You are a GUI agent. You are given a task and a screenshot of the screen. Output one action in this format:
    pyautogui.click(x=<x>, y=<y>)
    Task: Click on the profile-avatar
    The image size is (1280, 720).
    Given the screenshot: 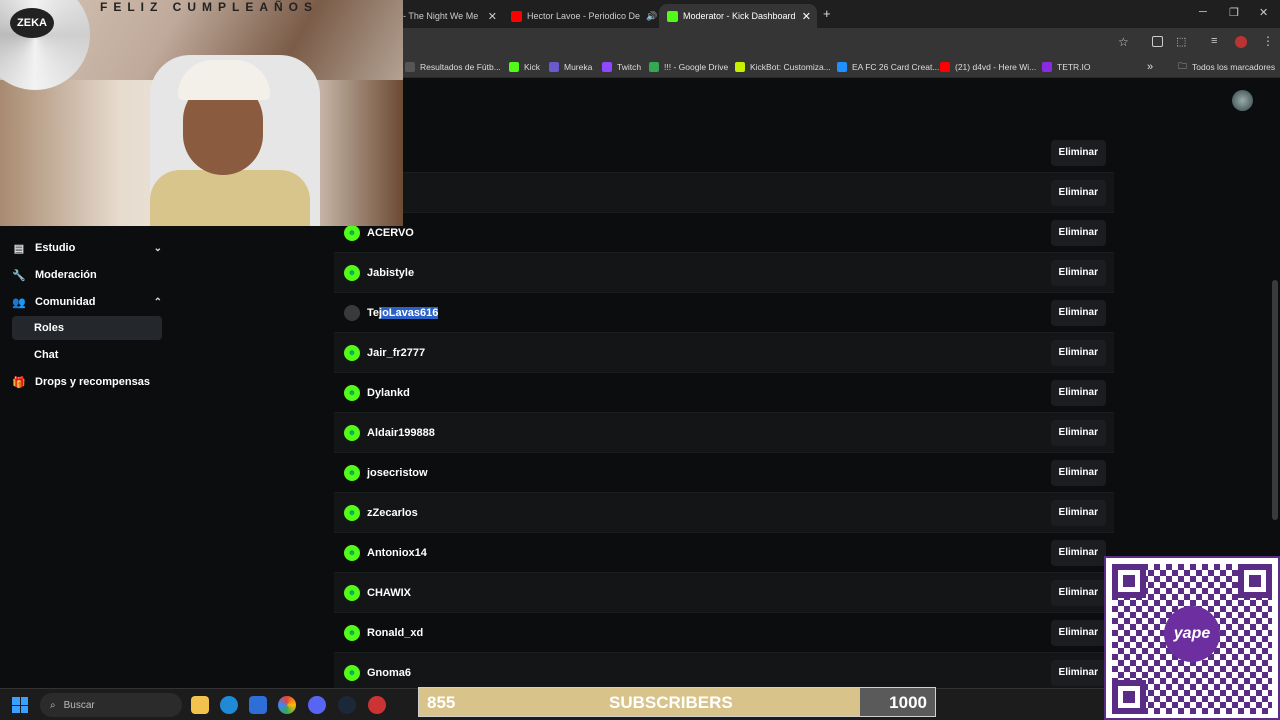 What is the action you would take?
    pyautogui.click(x=1241, y=42)
    